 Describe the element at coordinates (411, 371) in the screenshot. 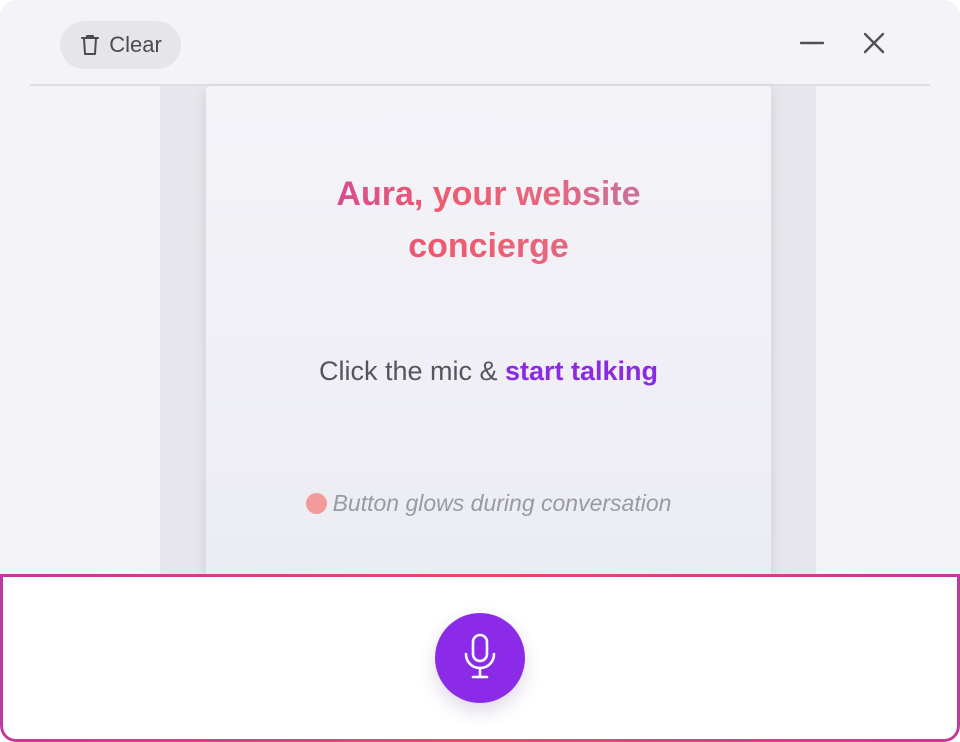

I see `instruction-prefix: Click the mic &` at that location.